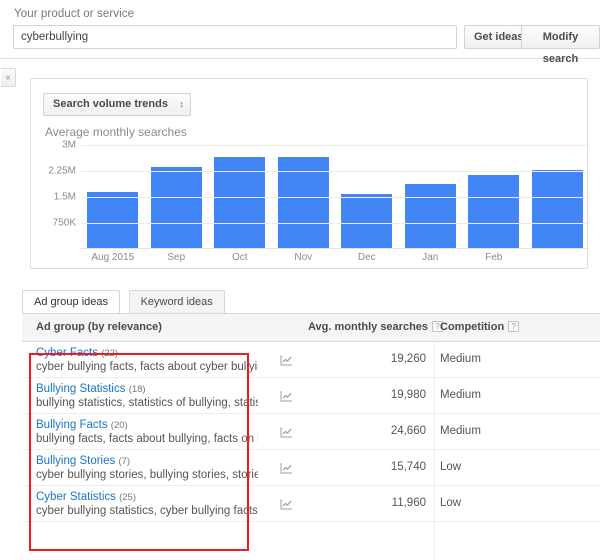 This screenshot has height=560, width=600. I want to click on ad-group-link: Bullying Stories (7), so click(83, 461).